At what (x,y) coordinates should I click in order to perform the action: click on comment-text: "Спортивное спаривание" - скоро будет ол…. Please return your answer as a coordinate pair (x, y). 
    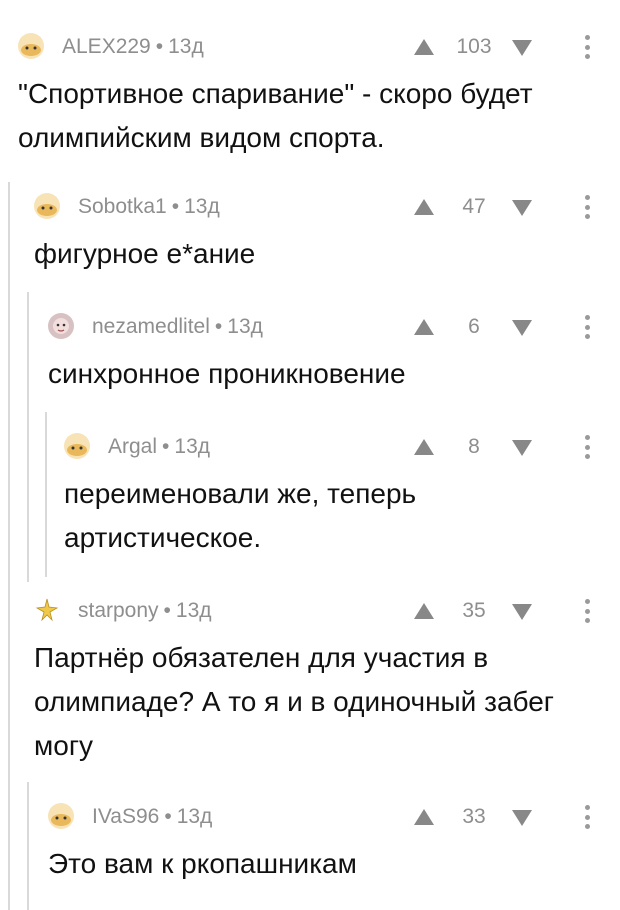
    Looking at the image, I should click on (275, 115).